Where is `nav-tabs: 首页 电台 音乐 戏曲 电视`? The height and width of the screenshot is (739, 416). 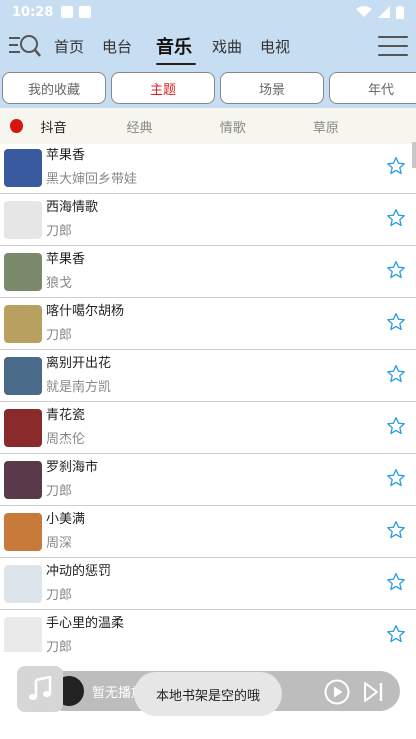
nav-tabs: 首页 电台 音乐 戏曲 电视 is located at coordinates (177, 49).